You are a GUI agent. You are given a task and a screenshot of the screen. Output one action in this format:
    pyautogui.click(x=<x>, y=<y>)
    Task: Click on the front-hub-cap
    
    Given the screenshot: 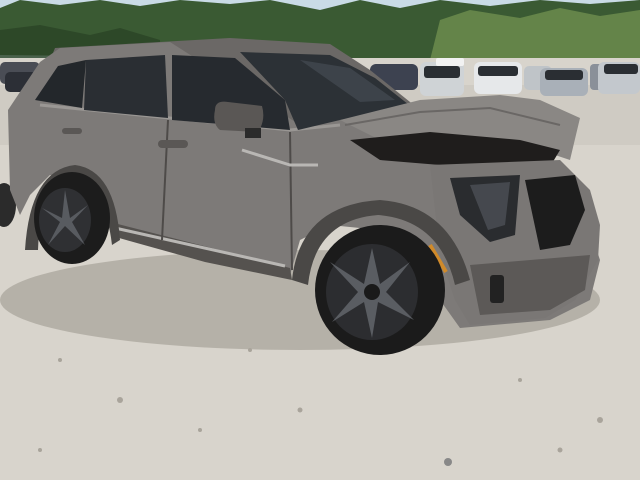 What is the action you would take?
    pyautogui.click(x=372, y=292)
    